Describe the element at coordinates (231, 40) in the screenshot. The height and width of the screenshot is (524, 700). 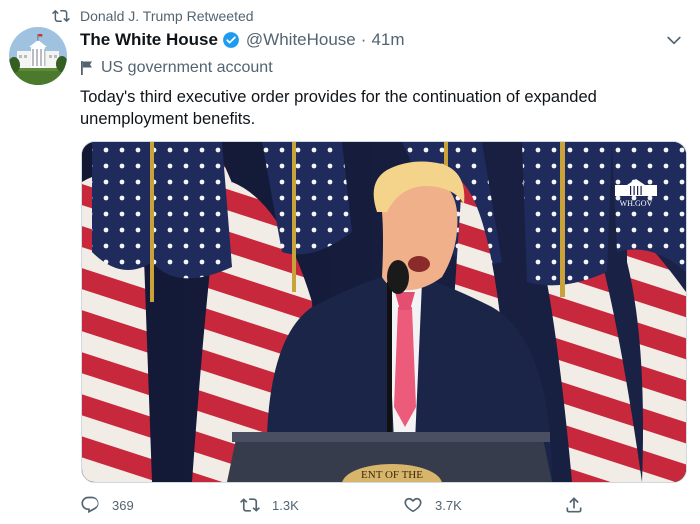
I see `verified-badge-icon` at that location.